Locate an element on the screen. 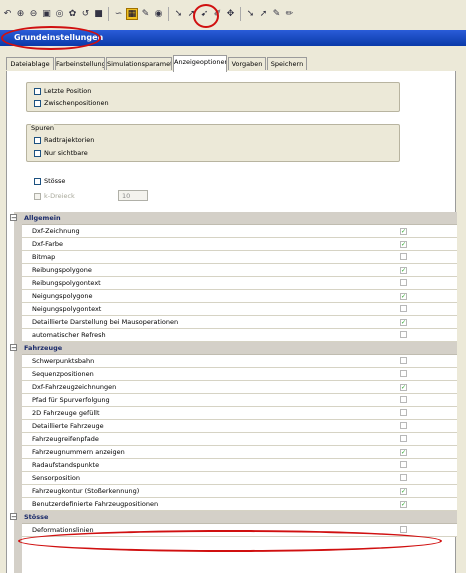  zwischenpositionen-label: Zwischenpositionen is located at coordinates (76, 103).